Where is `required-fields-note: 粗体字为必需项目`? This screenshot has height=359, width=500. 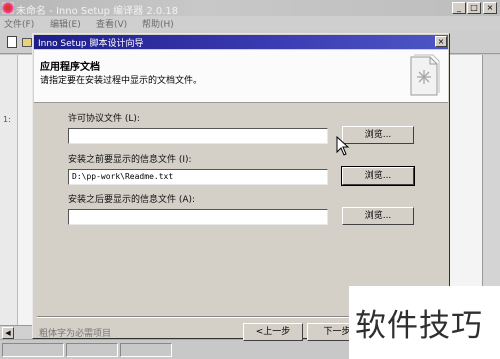 required-fields-note: 粗体字为必需项目 is located at coordinates (75, 334).